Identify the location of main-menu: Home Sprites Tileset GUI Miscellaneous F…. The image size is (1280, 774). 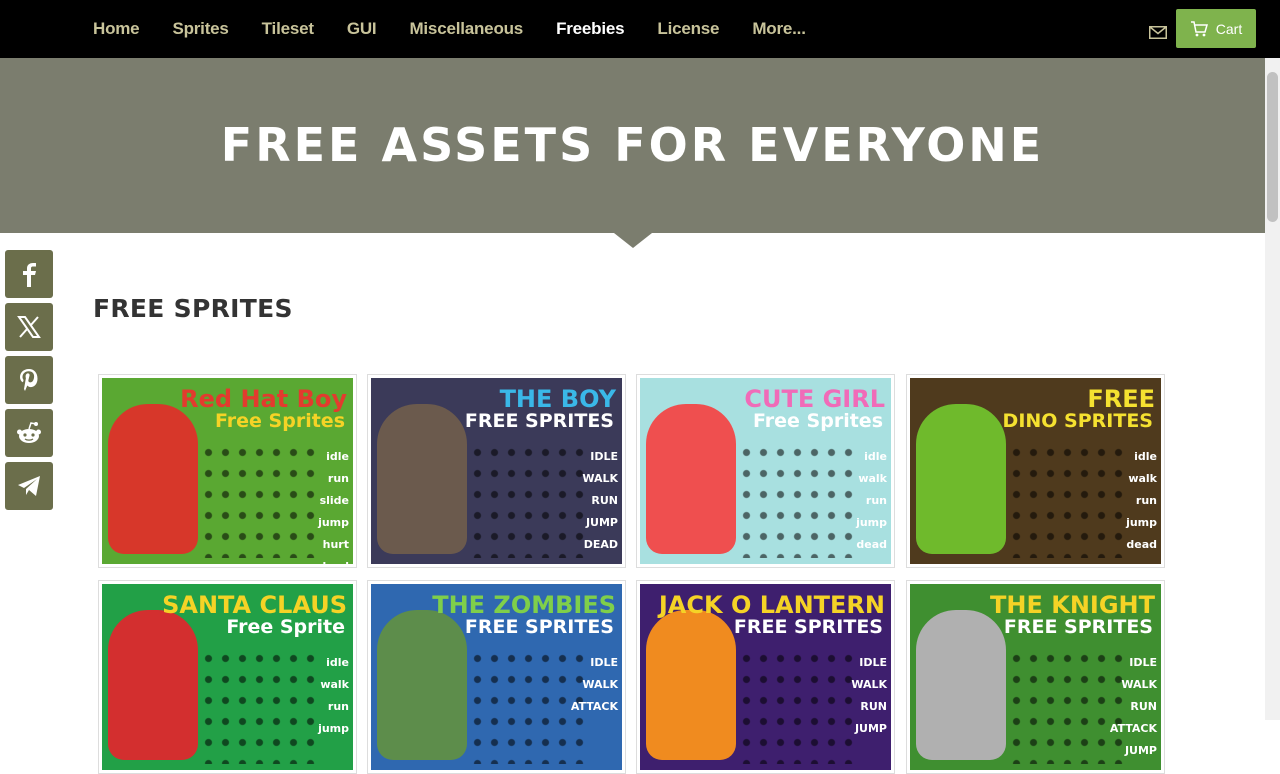
(466, 29).